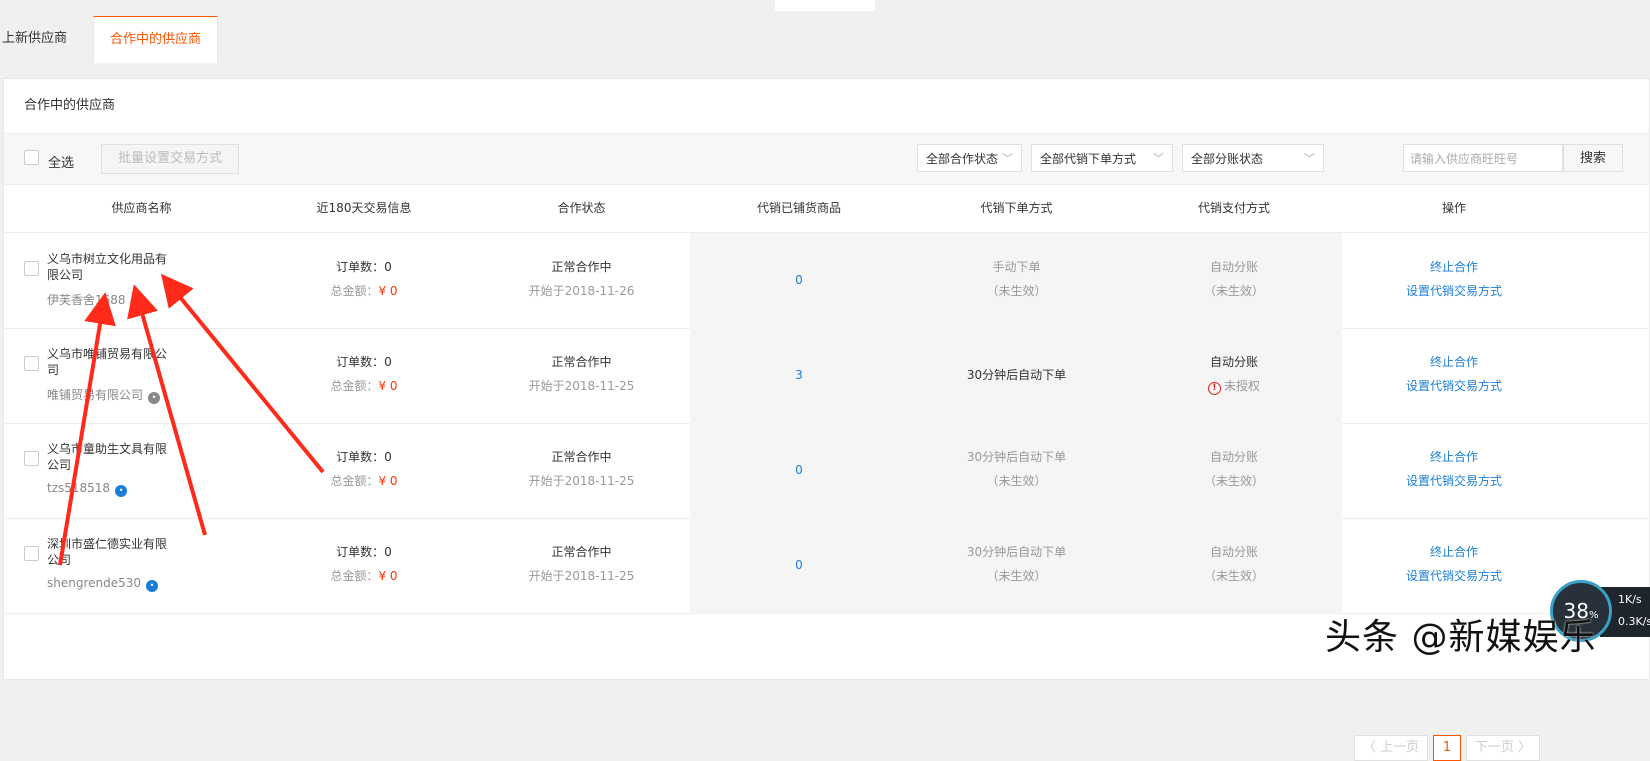  I want to click on column-header: 代销已铺货商品, so click(798, 208).